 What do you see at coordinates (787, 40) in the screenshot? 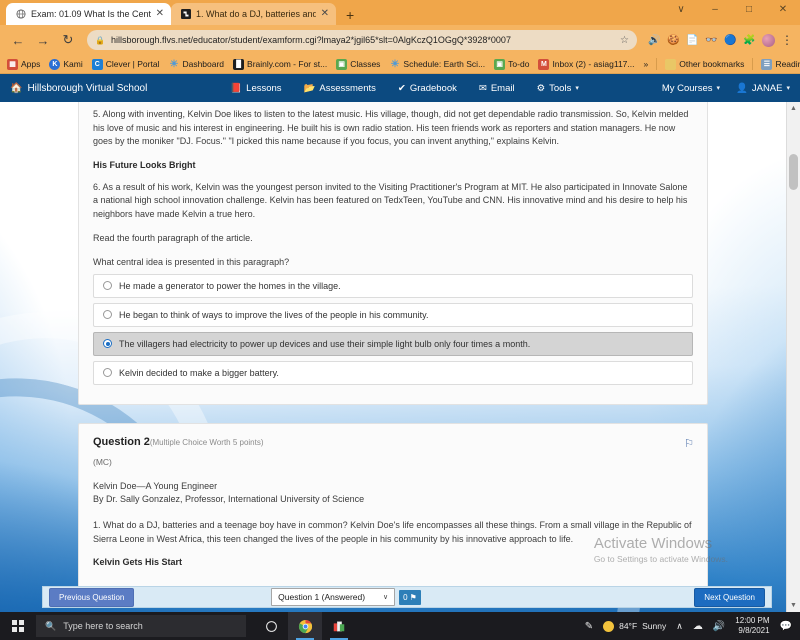
I see `chrome-menu-icon: ⋮` at bounding box center [787, 40].